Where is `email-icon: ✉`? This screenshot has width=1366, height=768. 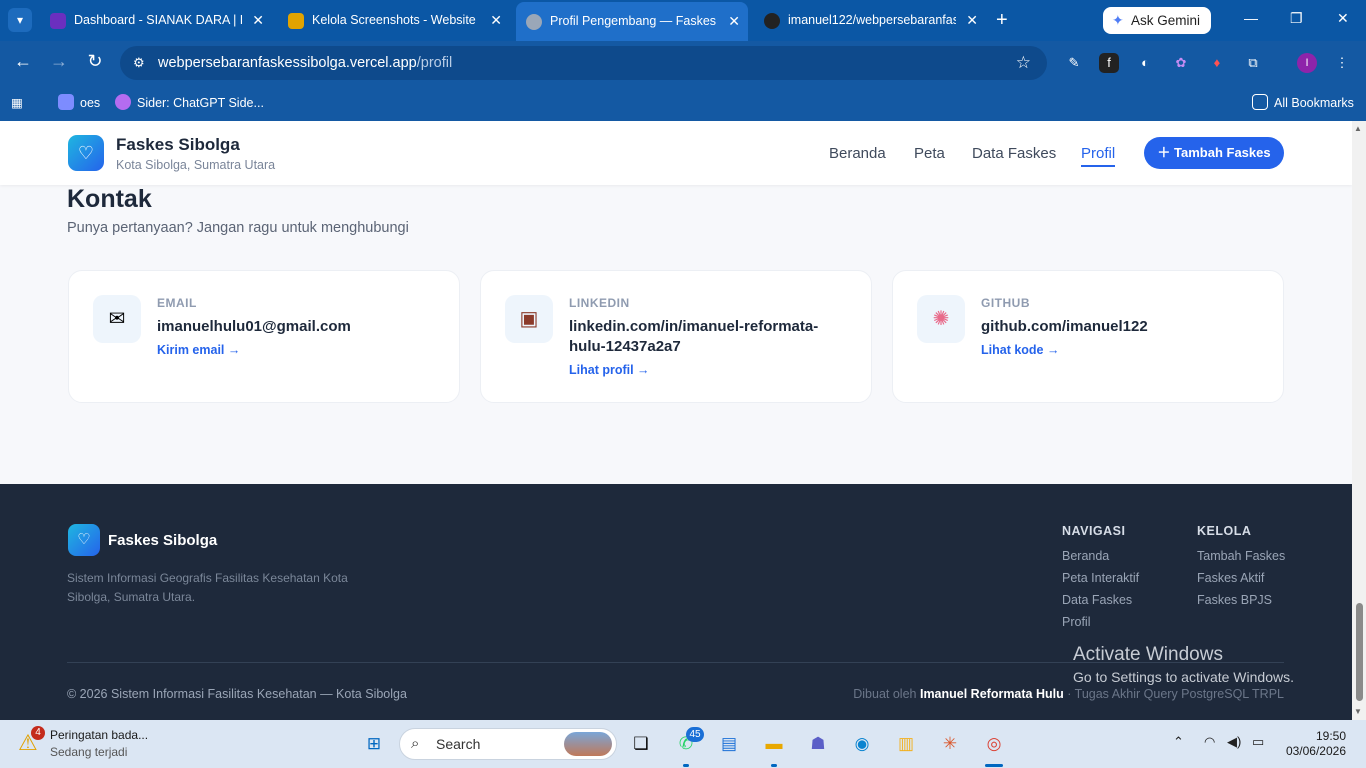 email-icon: ✉ is located at coordinates (117, 319).